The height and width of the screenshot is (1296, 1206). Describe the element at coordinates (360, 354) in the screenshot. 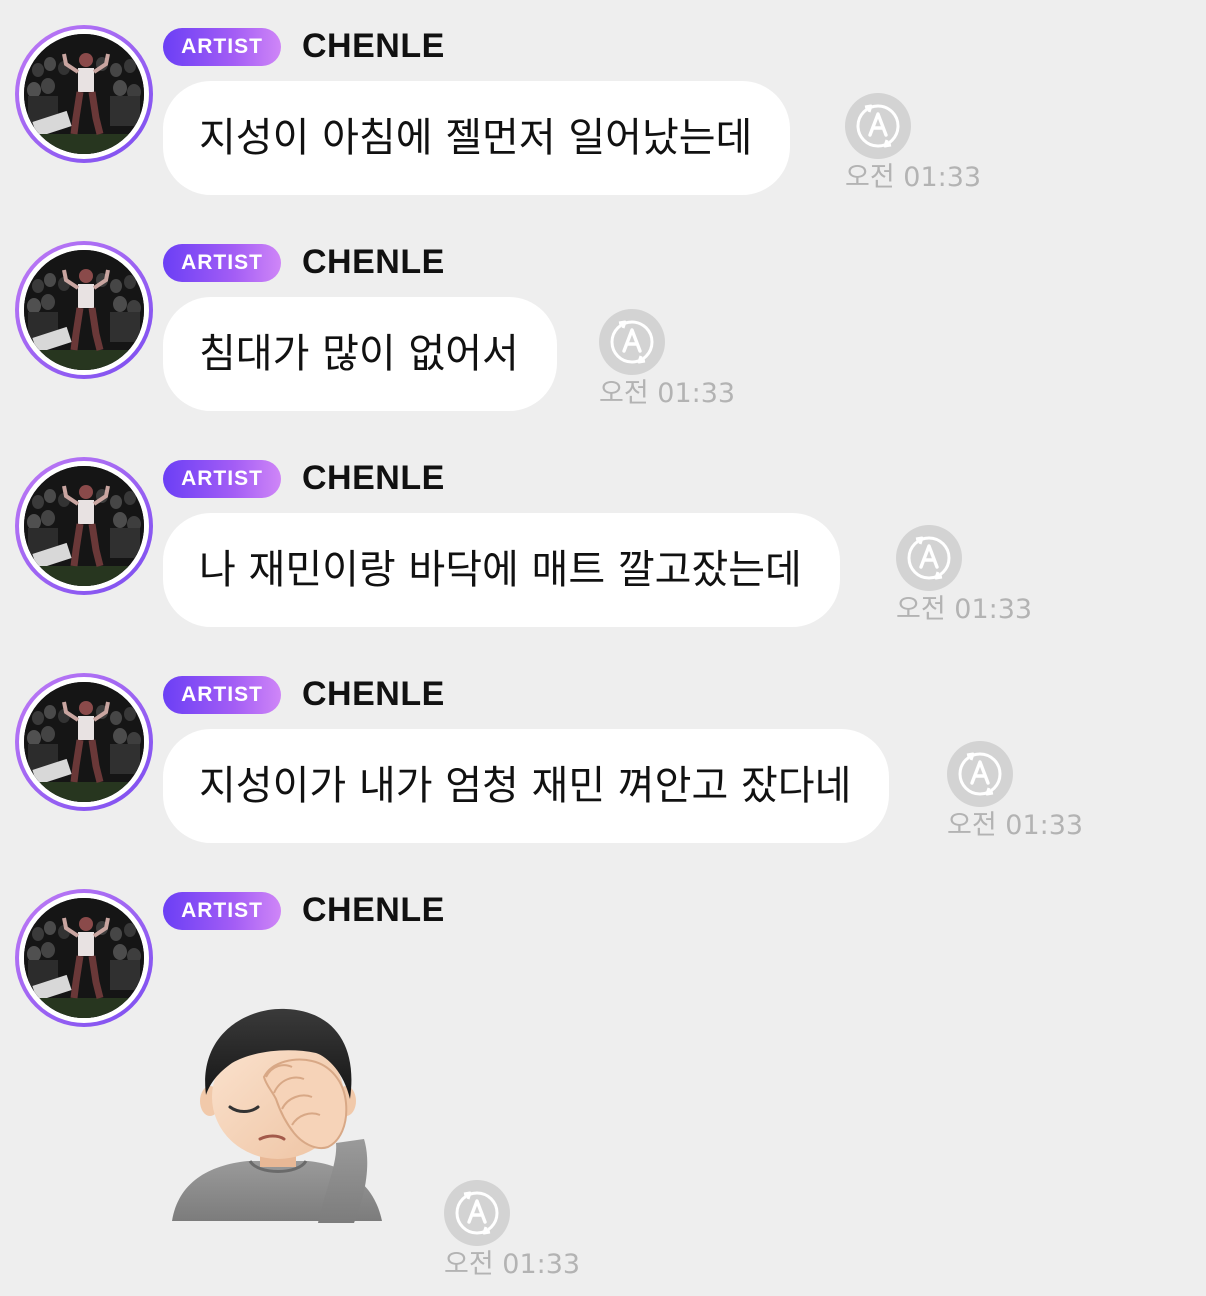

I see `message-bubble: 침대가 많이 없어서` at that location.